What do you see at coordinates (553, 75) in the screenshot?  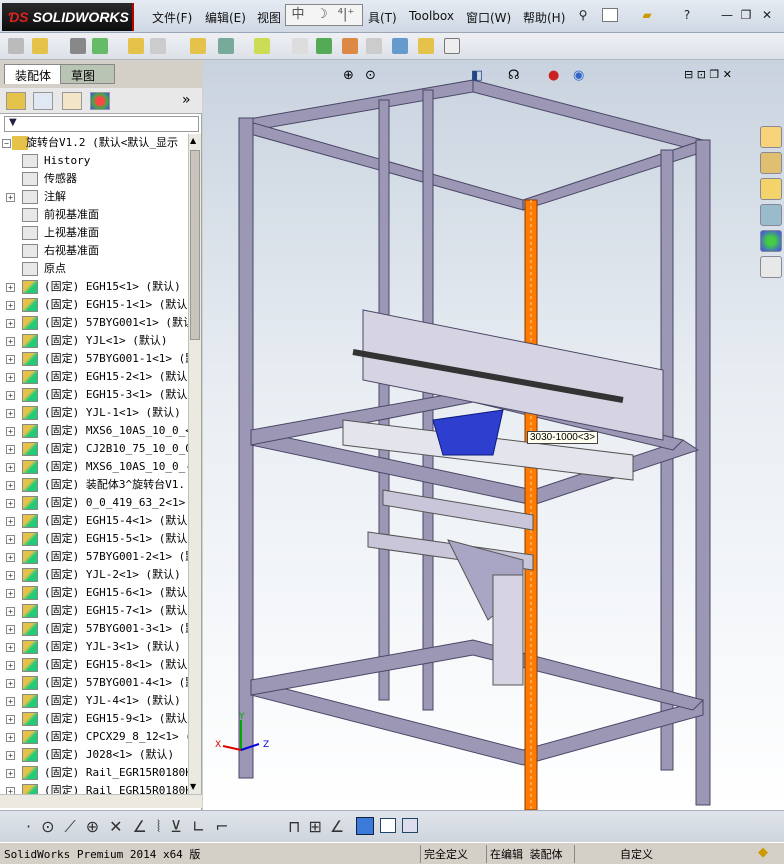 I see `appearance-icon: ●` at bounding box center [553, 75].